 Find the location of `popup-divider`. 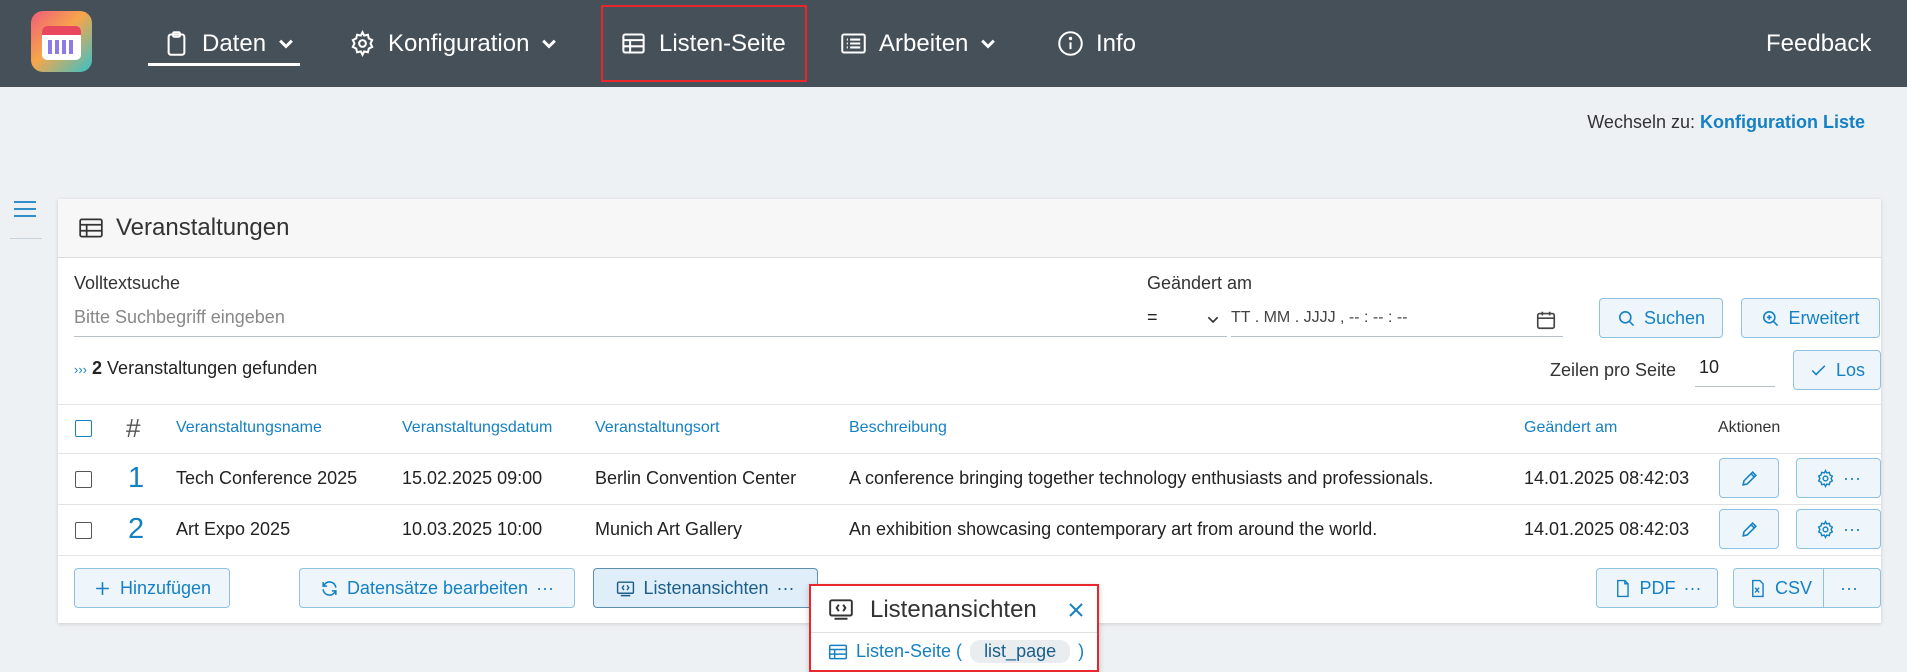

popup-divider is located at coordinates (954, 632).